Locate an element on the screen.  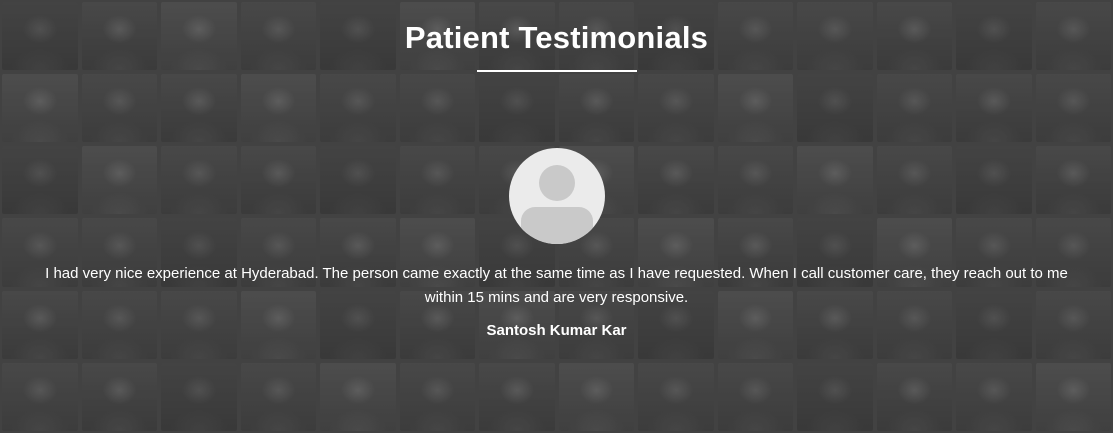
avatar-head-shape is located at coordinates (556, 183).